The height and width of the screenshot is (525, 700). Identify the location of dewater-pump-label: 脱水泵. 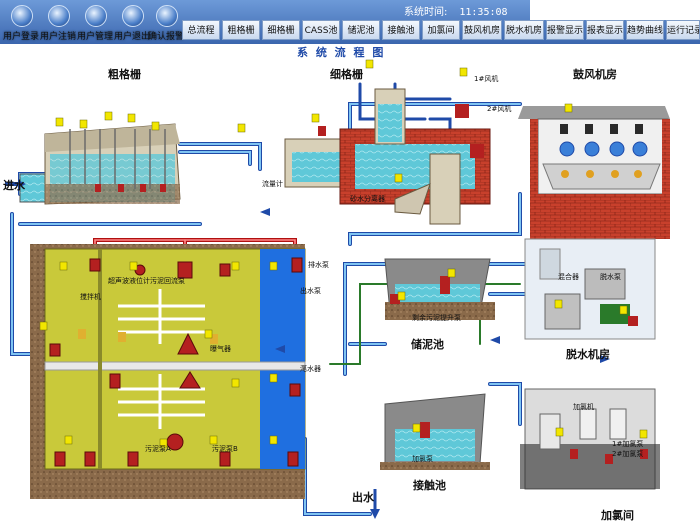
(610, 277).